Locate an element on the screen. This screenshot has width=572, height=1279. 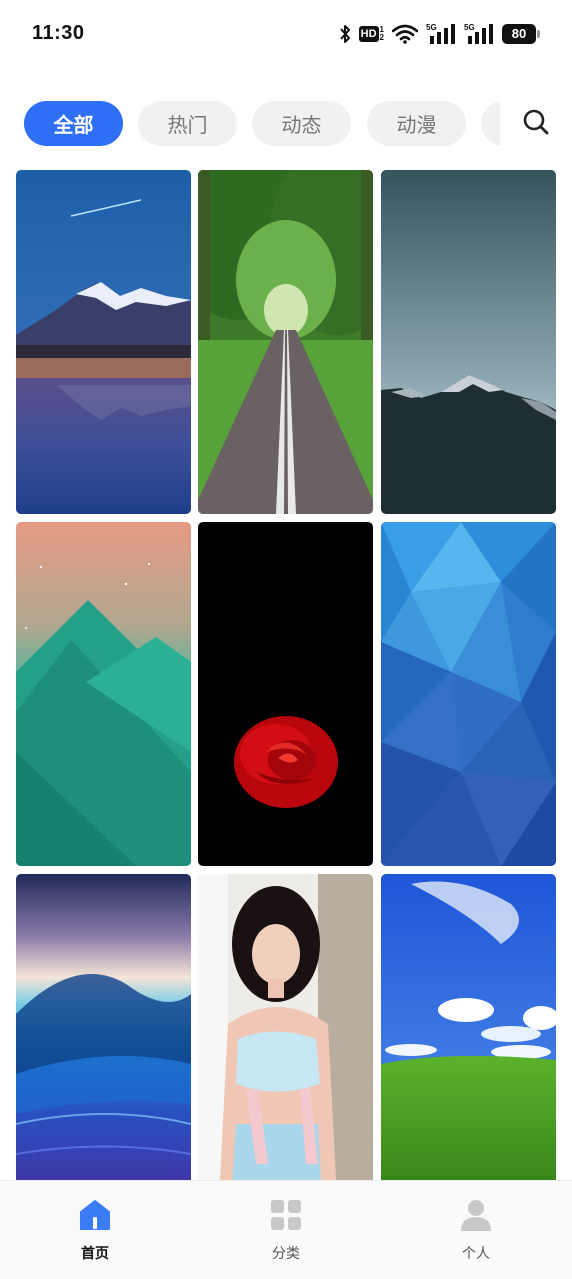
tab-hot: 热门 is located at coordinates (187, 123).